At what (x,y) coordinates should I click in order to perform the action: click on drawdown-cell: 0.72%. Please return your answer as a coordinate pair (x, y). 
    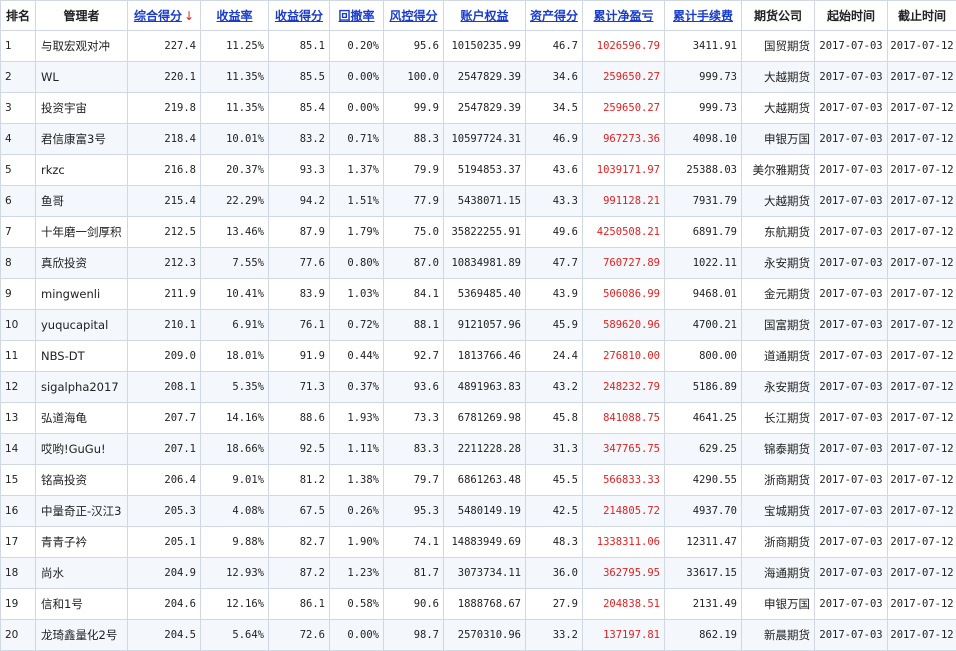
    Looking at the image, I should click on (357, 325).